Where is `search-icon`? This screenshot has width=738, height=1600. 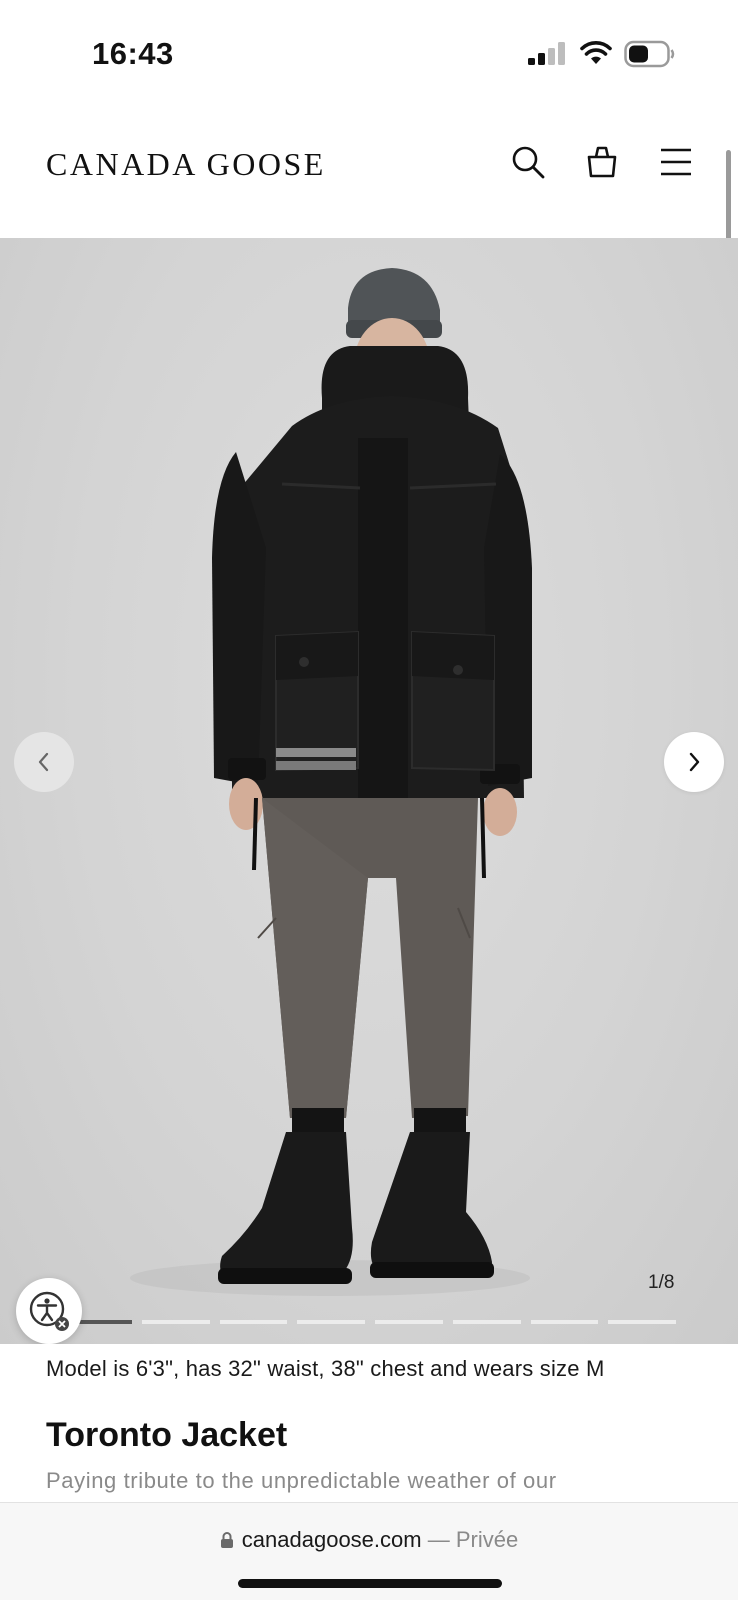
search-icon is located at coordinates (528, 162).